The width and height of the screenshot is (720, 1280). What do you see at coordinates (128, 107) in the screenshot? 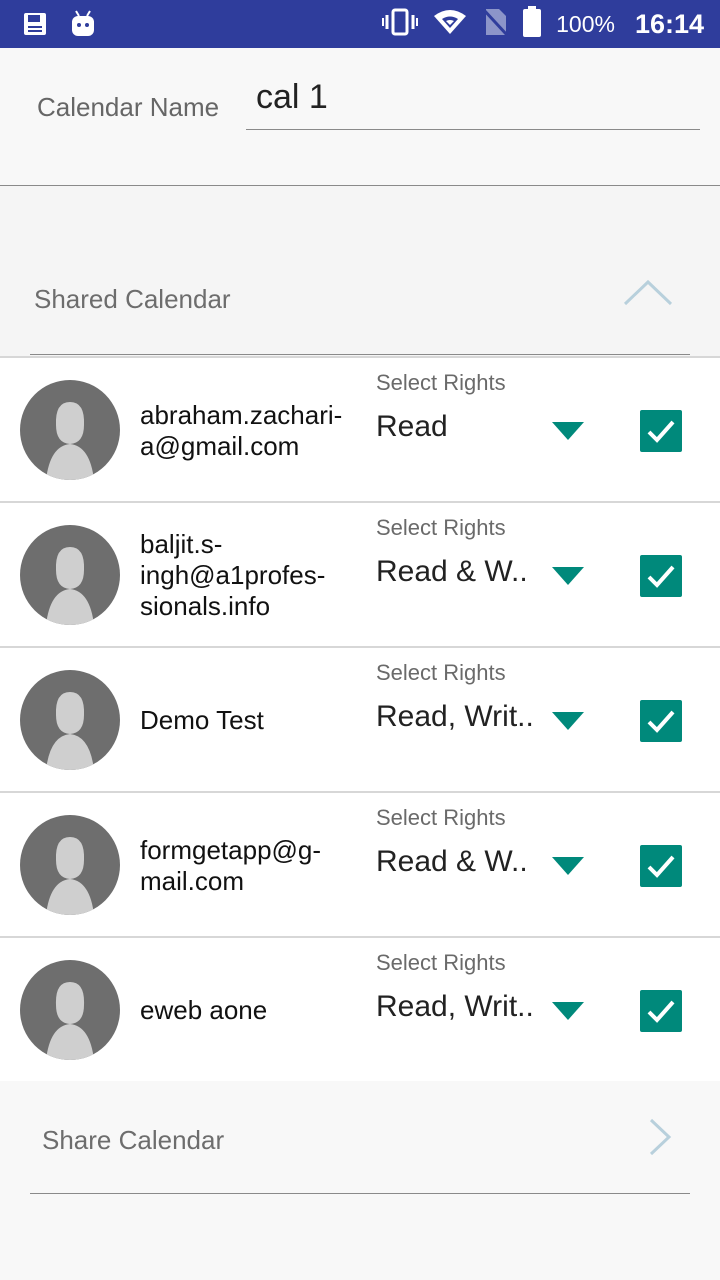
I see `calendar-name-label: Calendar Name` at bounding box center [128, 107].